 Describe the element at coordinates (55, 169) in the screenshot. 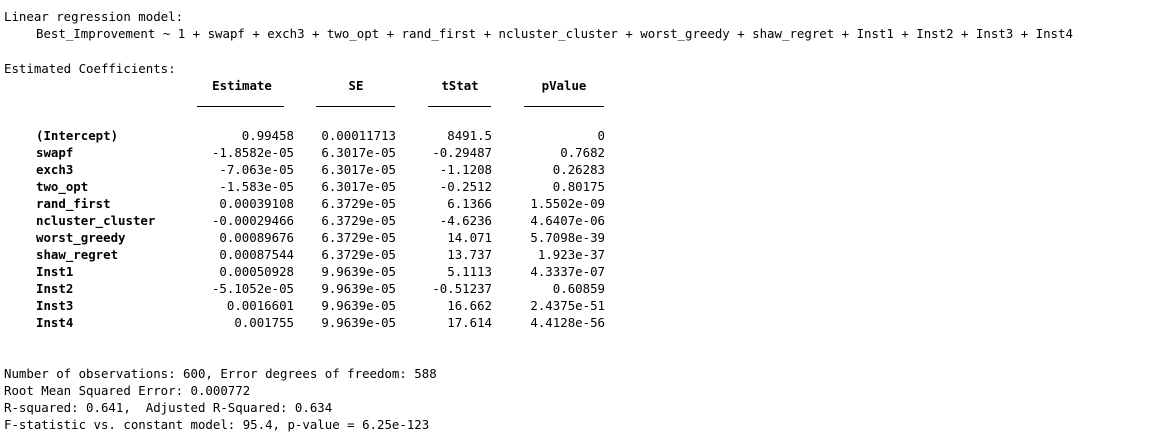

I see `row-name: exch3` at that location.